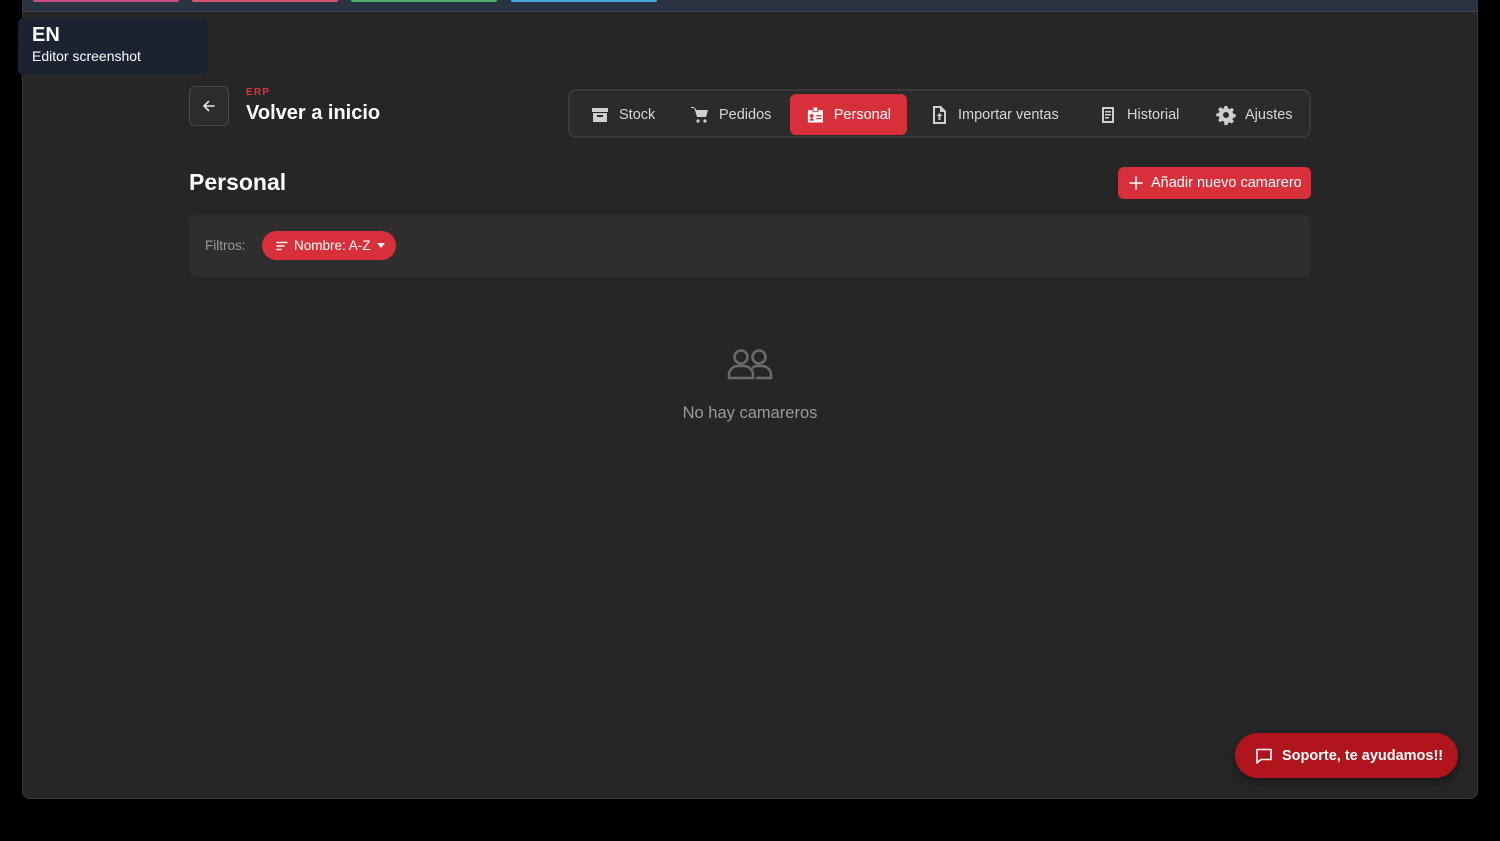 Image resolution: width=1500 pixels, height=841 pixels. I want to click on nav-item-importar-ventas: Importar ventas, so click(994, 114).